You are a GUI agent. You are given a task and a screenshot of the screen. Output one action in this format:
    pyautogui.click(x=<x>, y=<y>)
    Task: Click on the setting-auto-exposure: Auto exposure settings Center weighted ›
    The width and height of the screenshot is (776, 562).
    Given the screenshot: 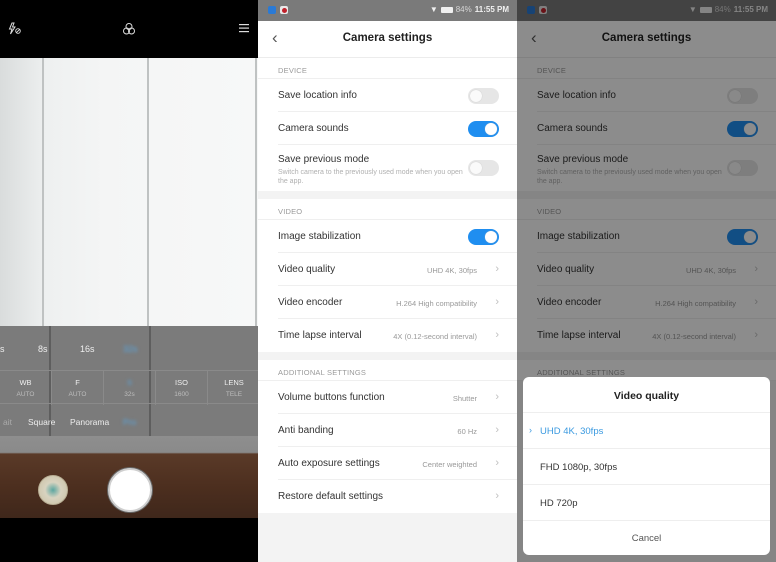 What is the action you would take?
    pyautogui.click(x=397, y=463)
    